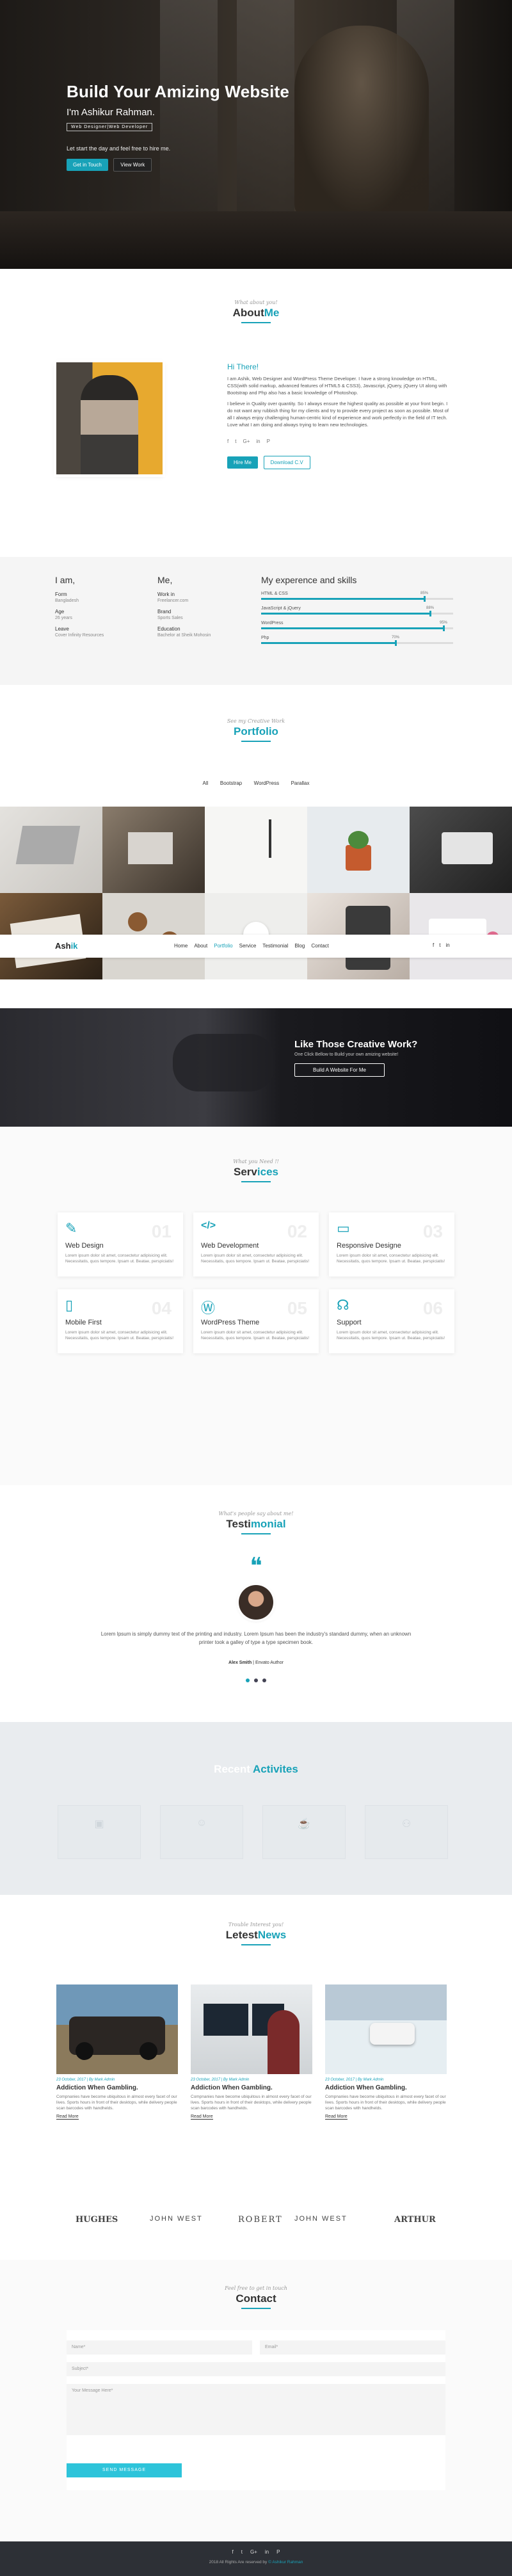  I want to click on hire-me-button: Hire Me, so click(243, 462).